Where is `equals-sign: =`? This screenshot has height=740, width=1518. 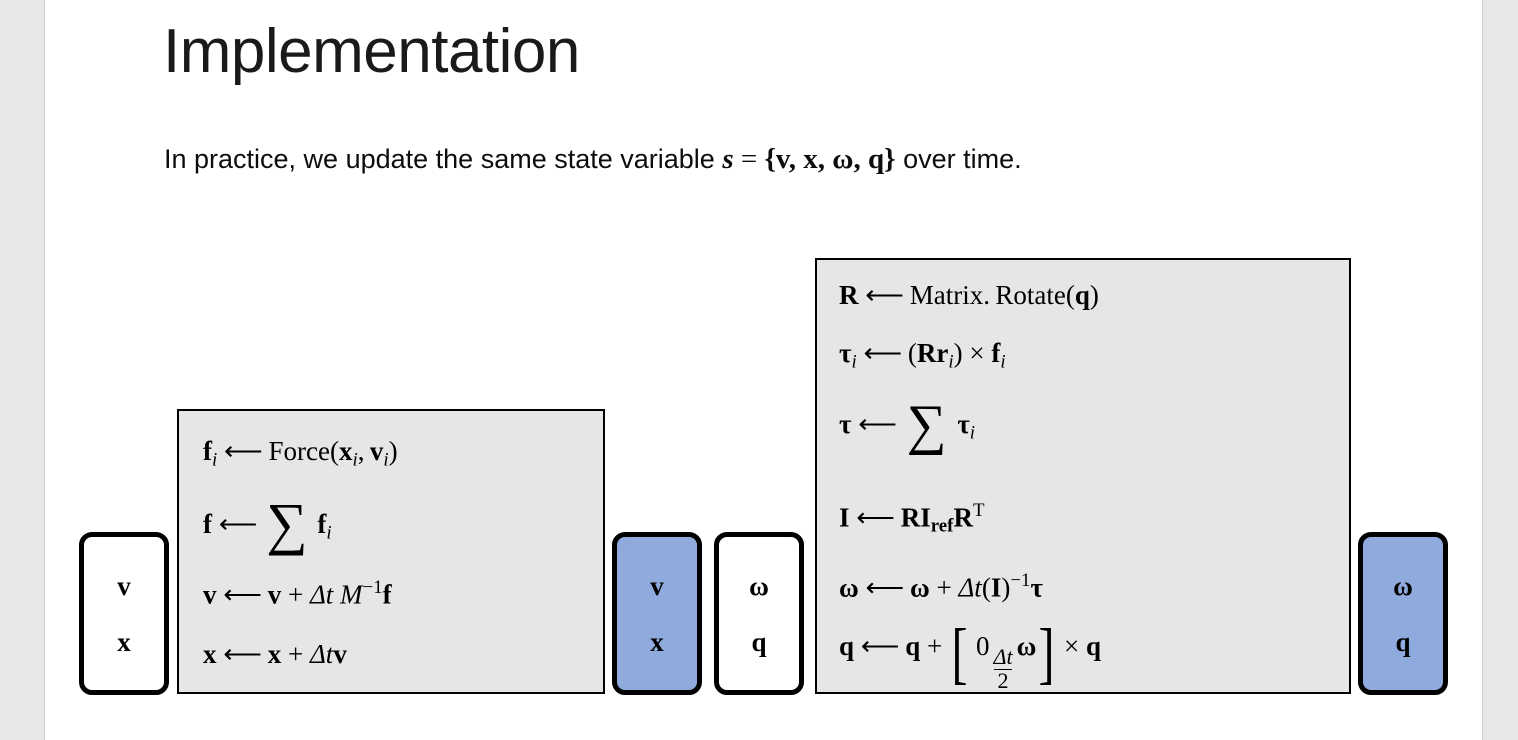
equals-sign: = is located at coordinates (749, 159).